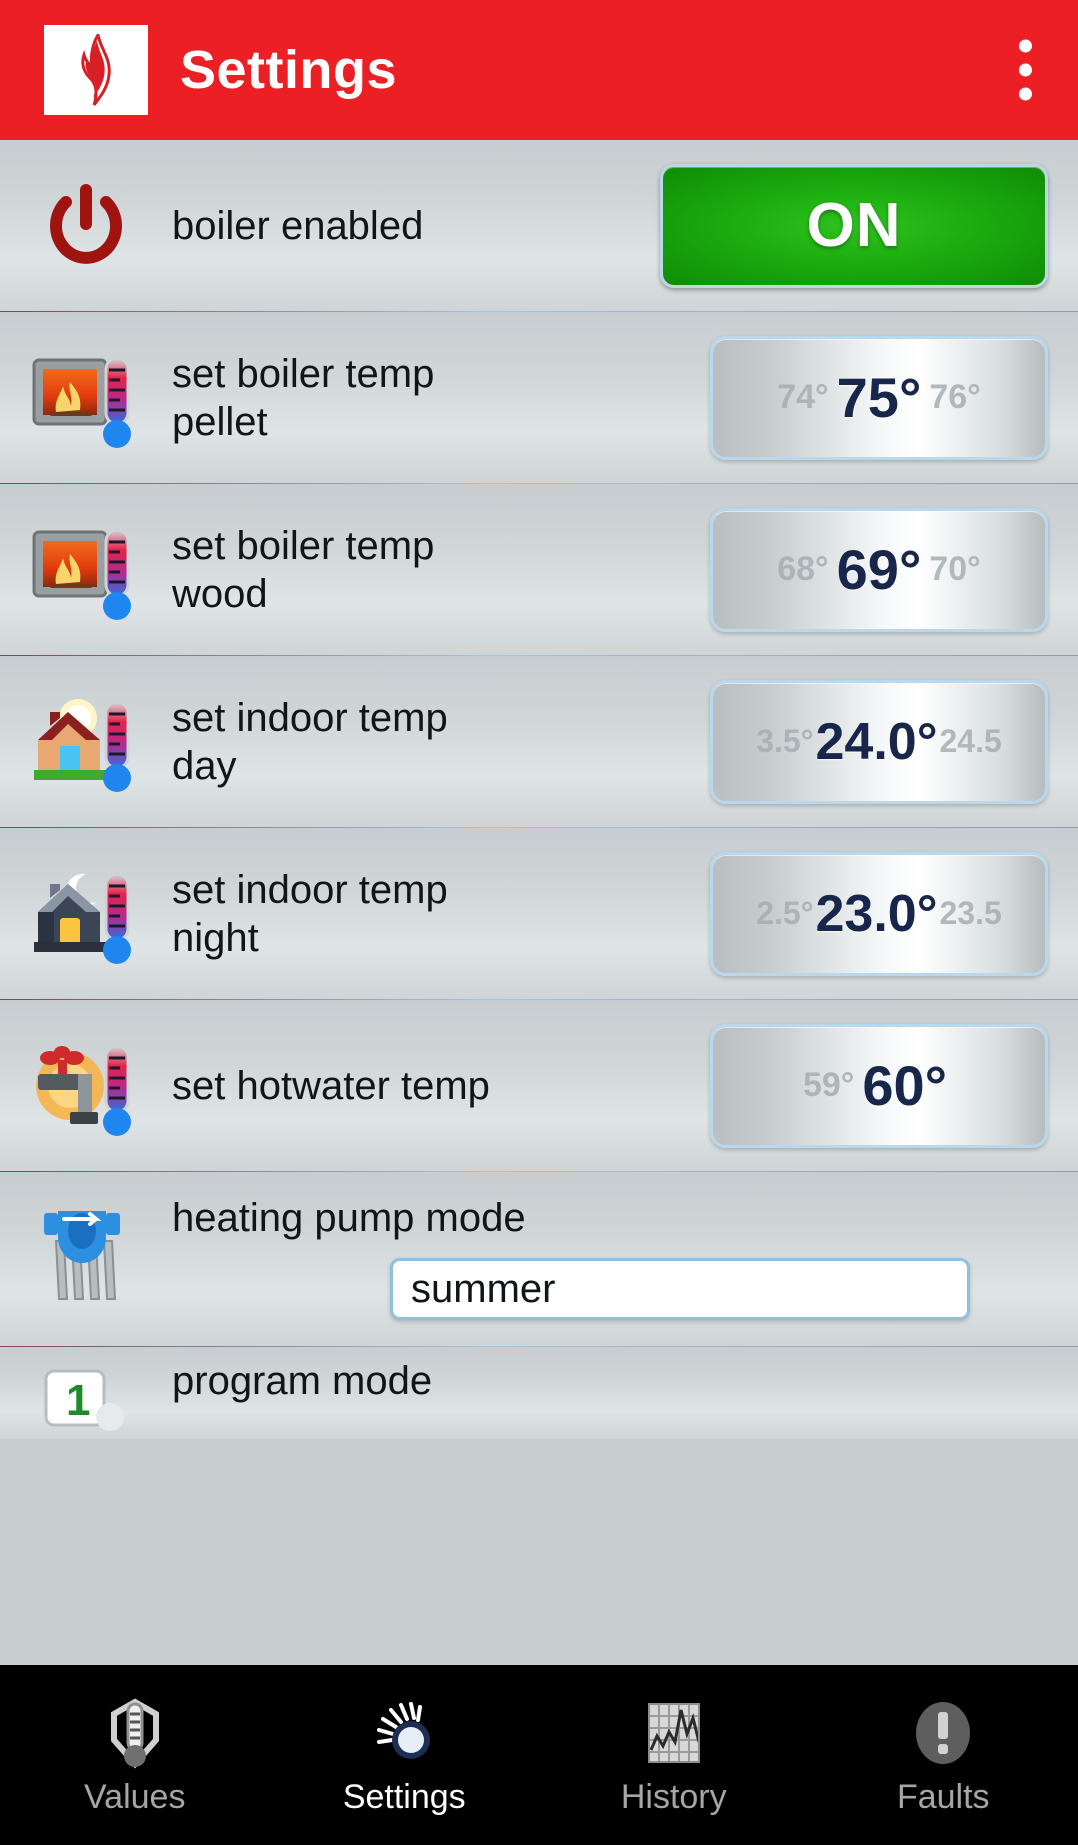  Describe the element at coordinates (784, 741) in the screenshot. I see `picker-prev-value: 3.5°` at that location.